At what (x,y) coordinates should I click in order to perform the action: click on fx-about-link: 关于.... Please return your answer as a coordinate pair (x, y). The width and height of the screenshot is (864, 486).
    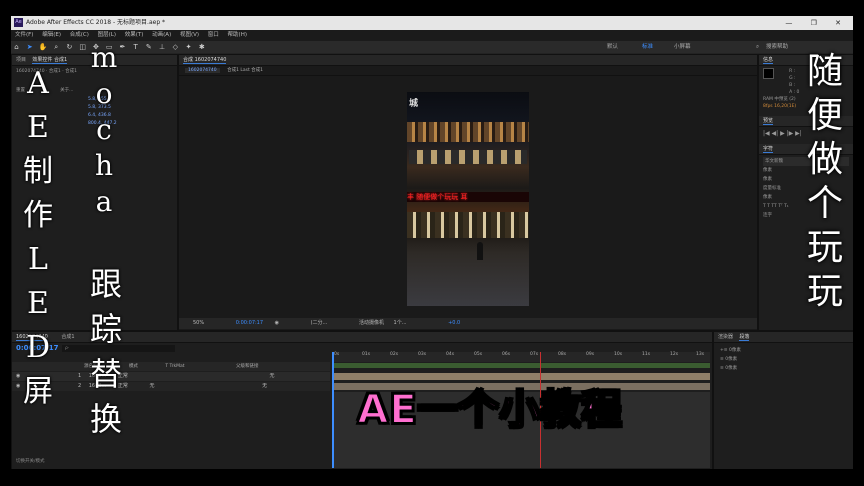
    Looking at the image, I should click on (66, 90).